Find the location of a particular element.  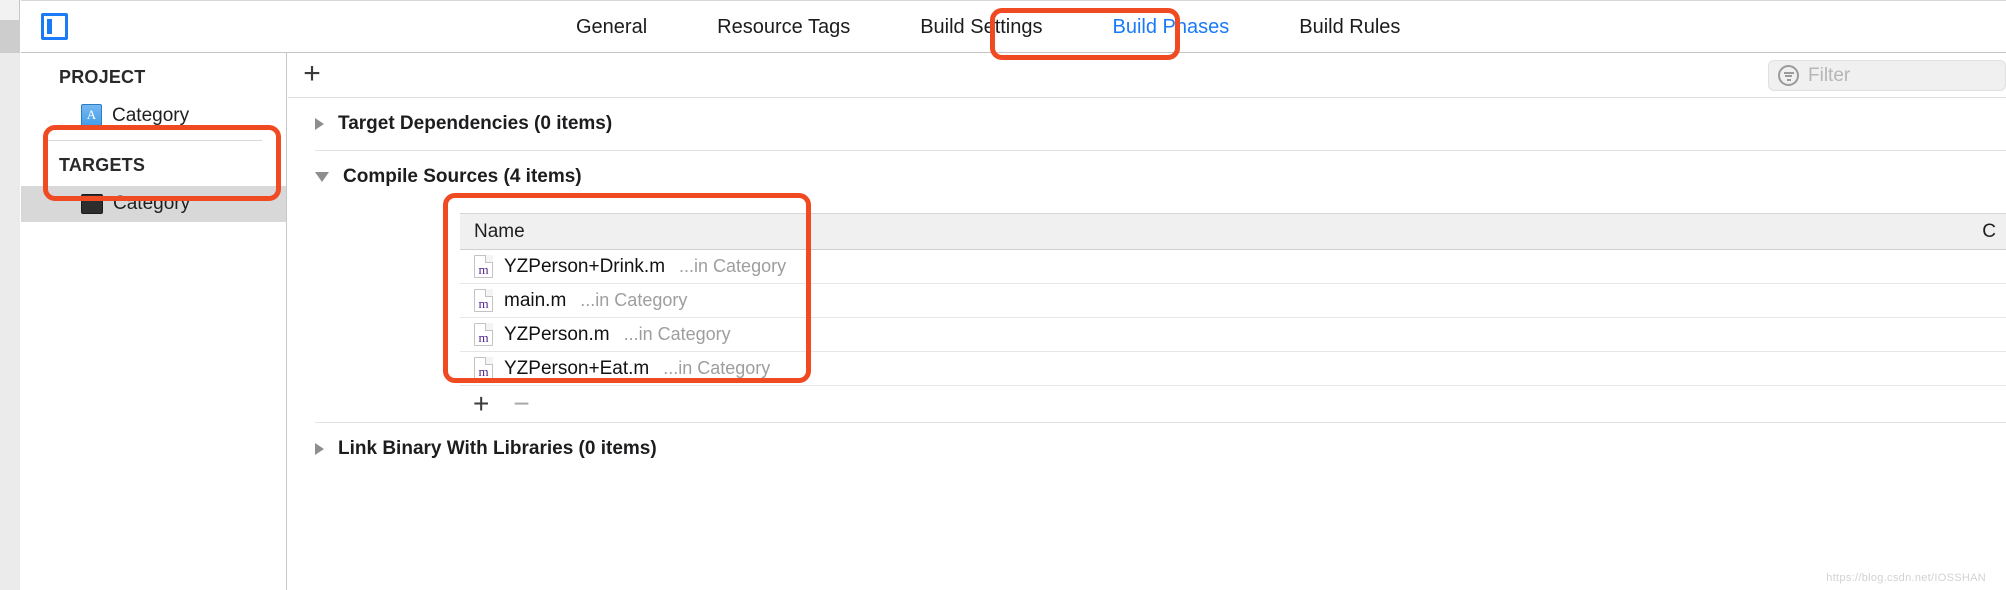

column-header-compiler: C is located at coordinates (1994, 232).